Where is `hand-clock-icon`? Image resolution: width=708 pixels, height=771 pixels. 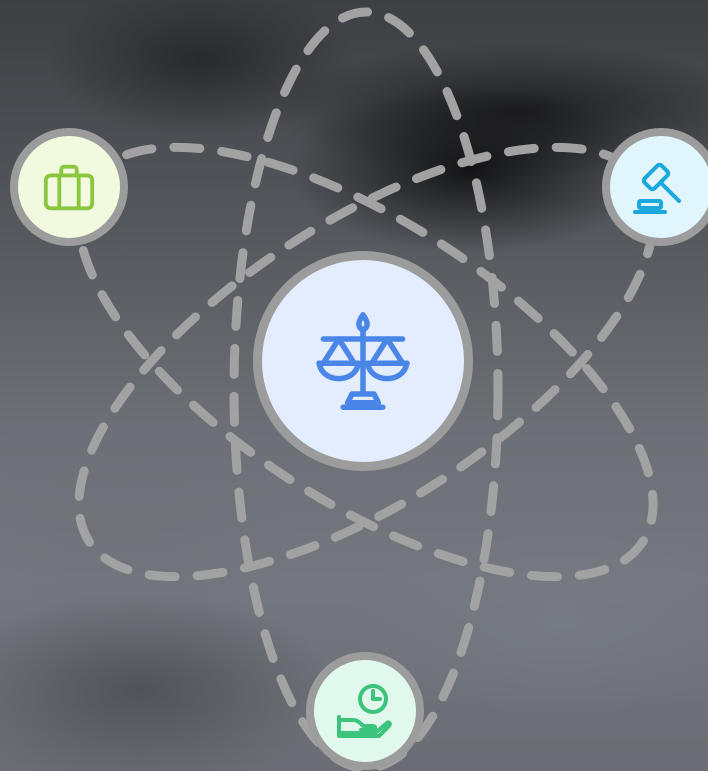
hand-clock-icon is located at coordinates (365, 711).